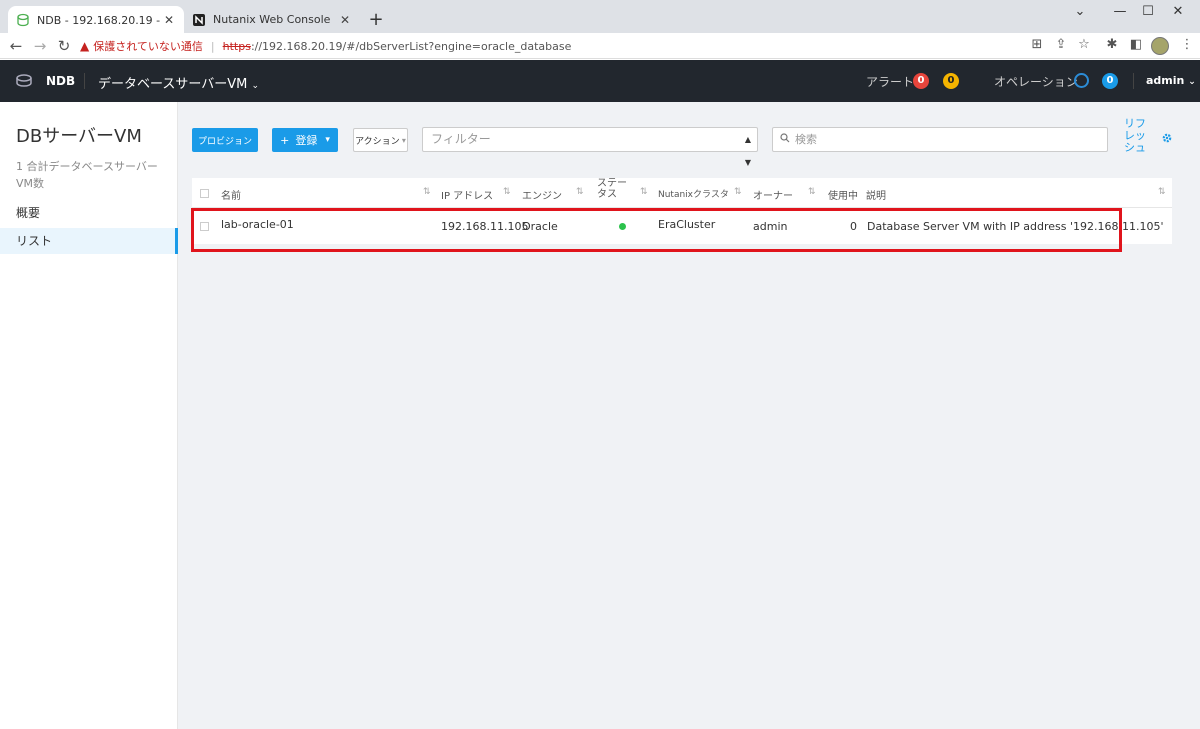 The image size is (1200, 729). What do you see at coordinates (542, 194) in the screenshot?
I see `column-header-engine: エンジン` at bounding box center [542, 194].